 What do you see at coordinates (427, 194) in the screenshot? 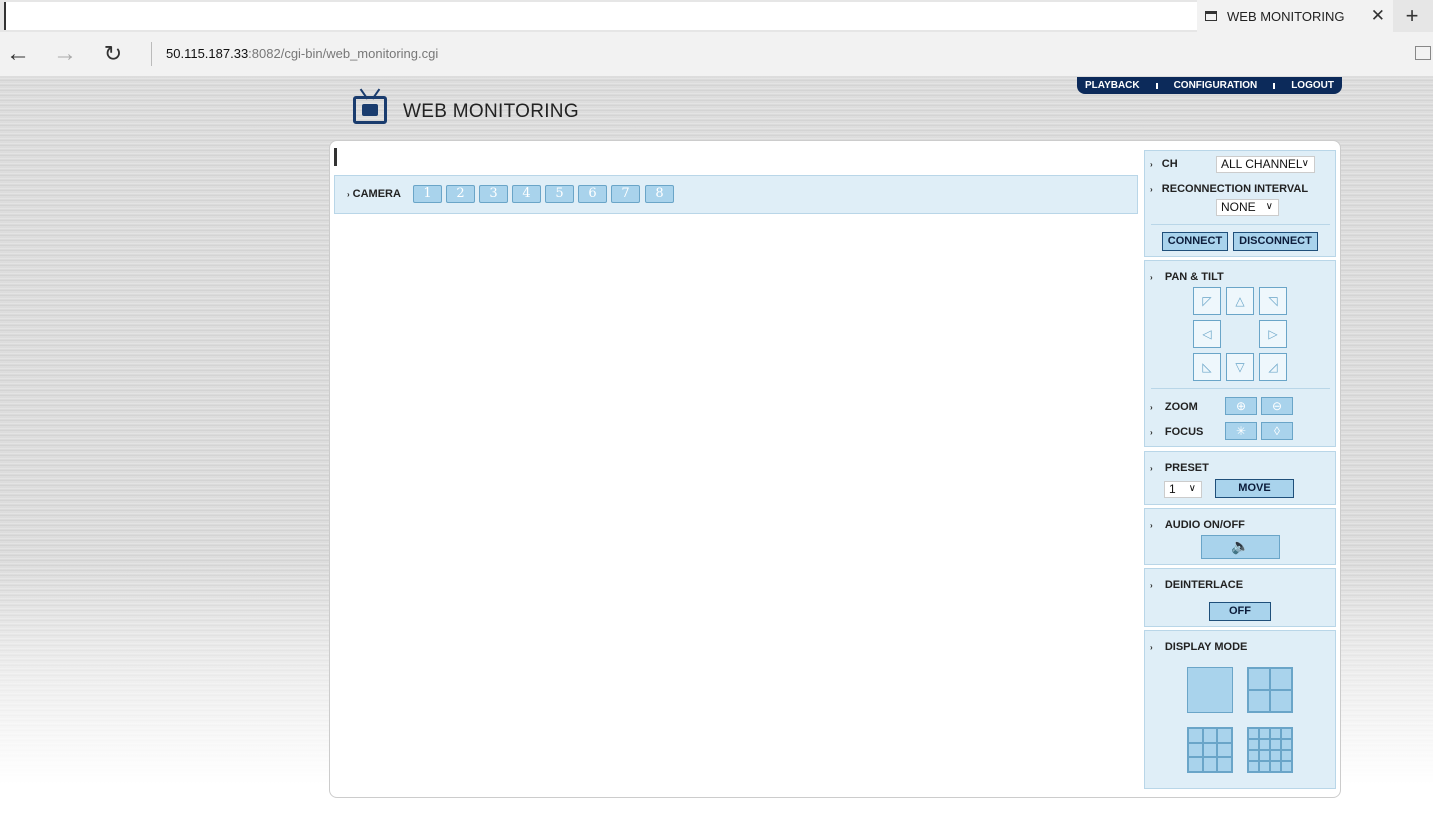
I see `camera-button-1: 1` at bounding box center [427, 194].